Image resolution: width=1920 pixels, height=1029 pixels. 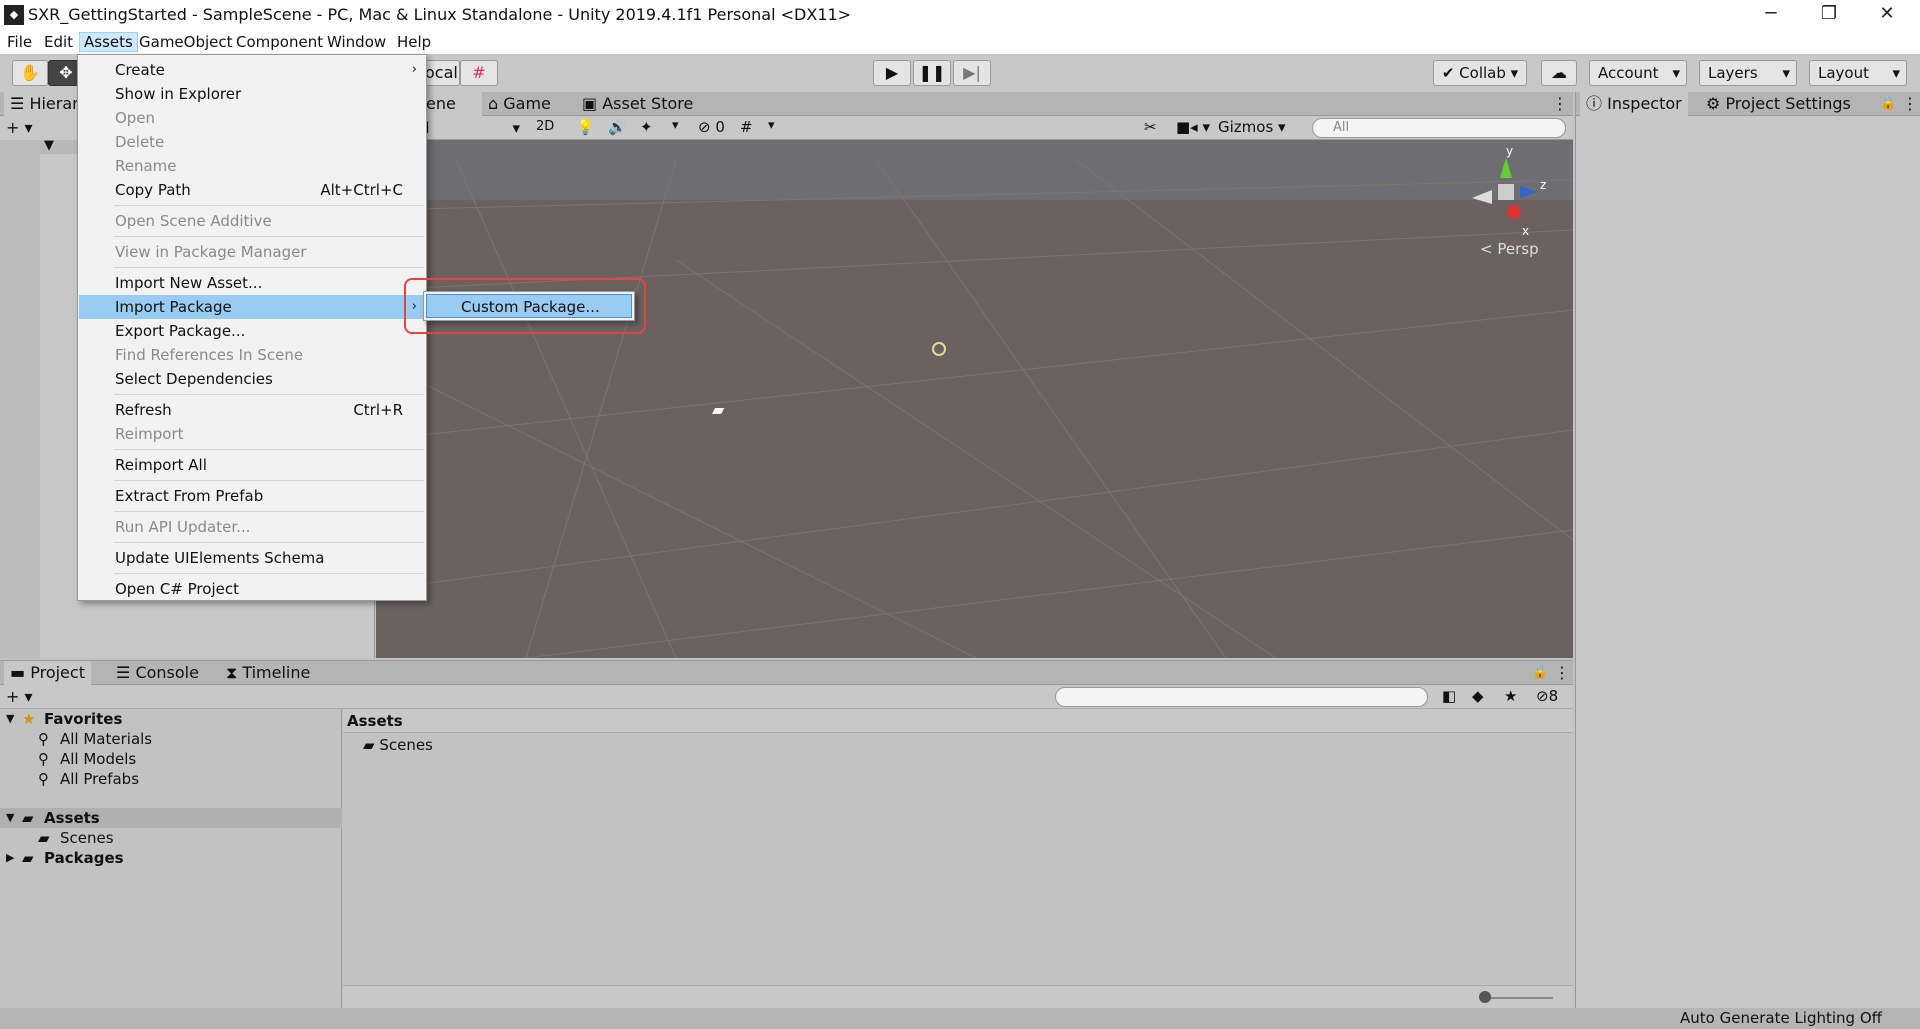 What do you see at coordinates (108, 42) in the screenshot?
I see `menu-assets: Assets` at bounding box center [108, 42].